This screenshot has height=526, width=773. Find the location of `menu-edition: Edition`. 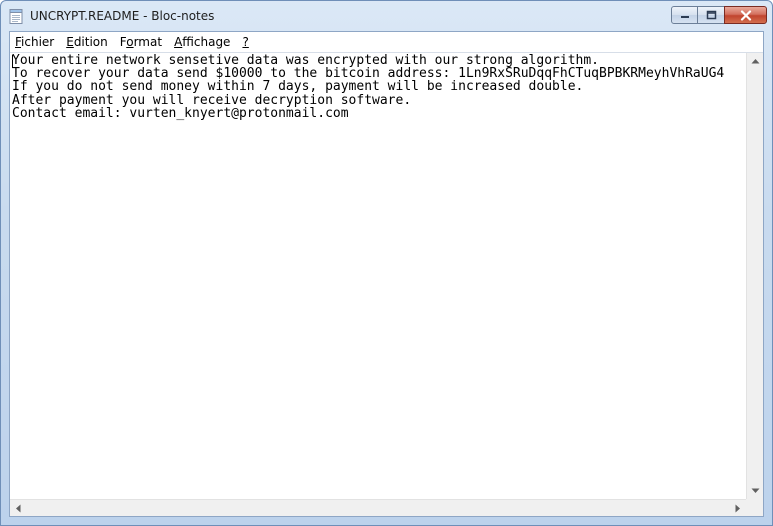

menu-edition: Edition is located at coordinates (87, 42).